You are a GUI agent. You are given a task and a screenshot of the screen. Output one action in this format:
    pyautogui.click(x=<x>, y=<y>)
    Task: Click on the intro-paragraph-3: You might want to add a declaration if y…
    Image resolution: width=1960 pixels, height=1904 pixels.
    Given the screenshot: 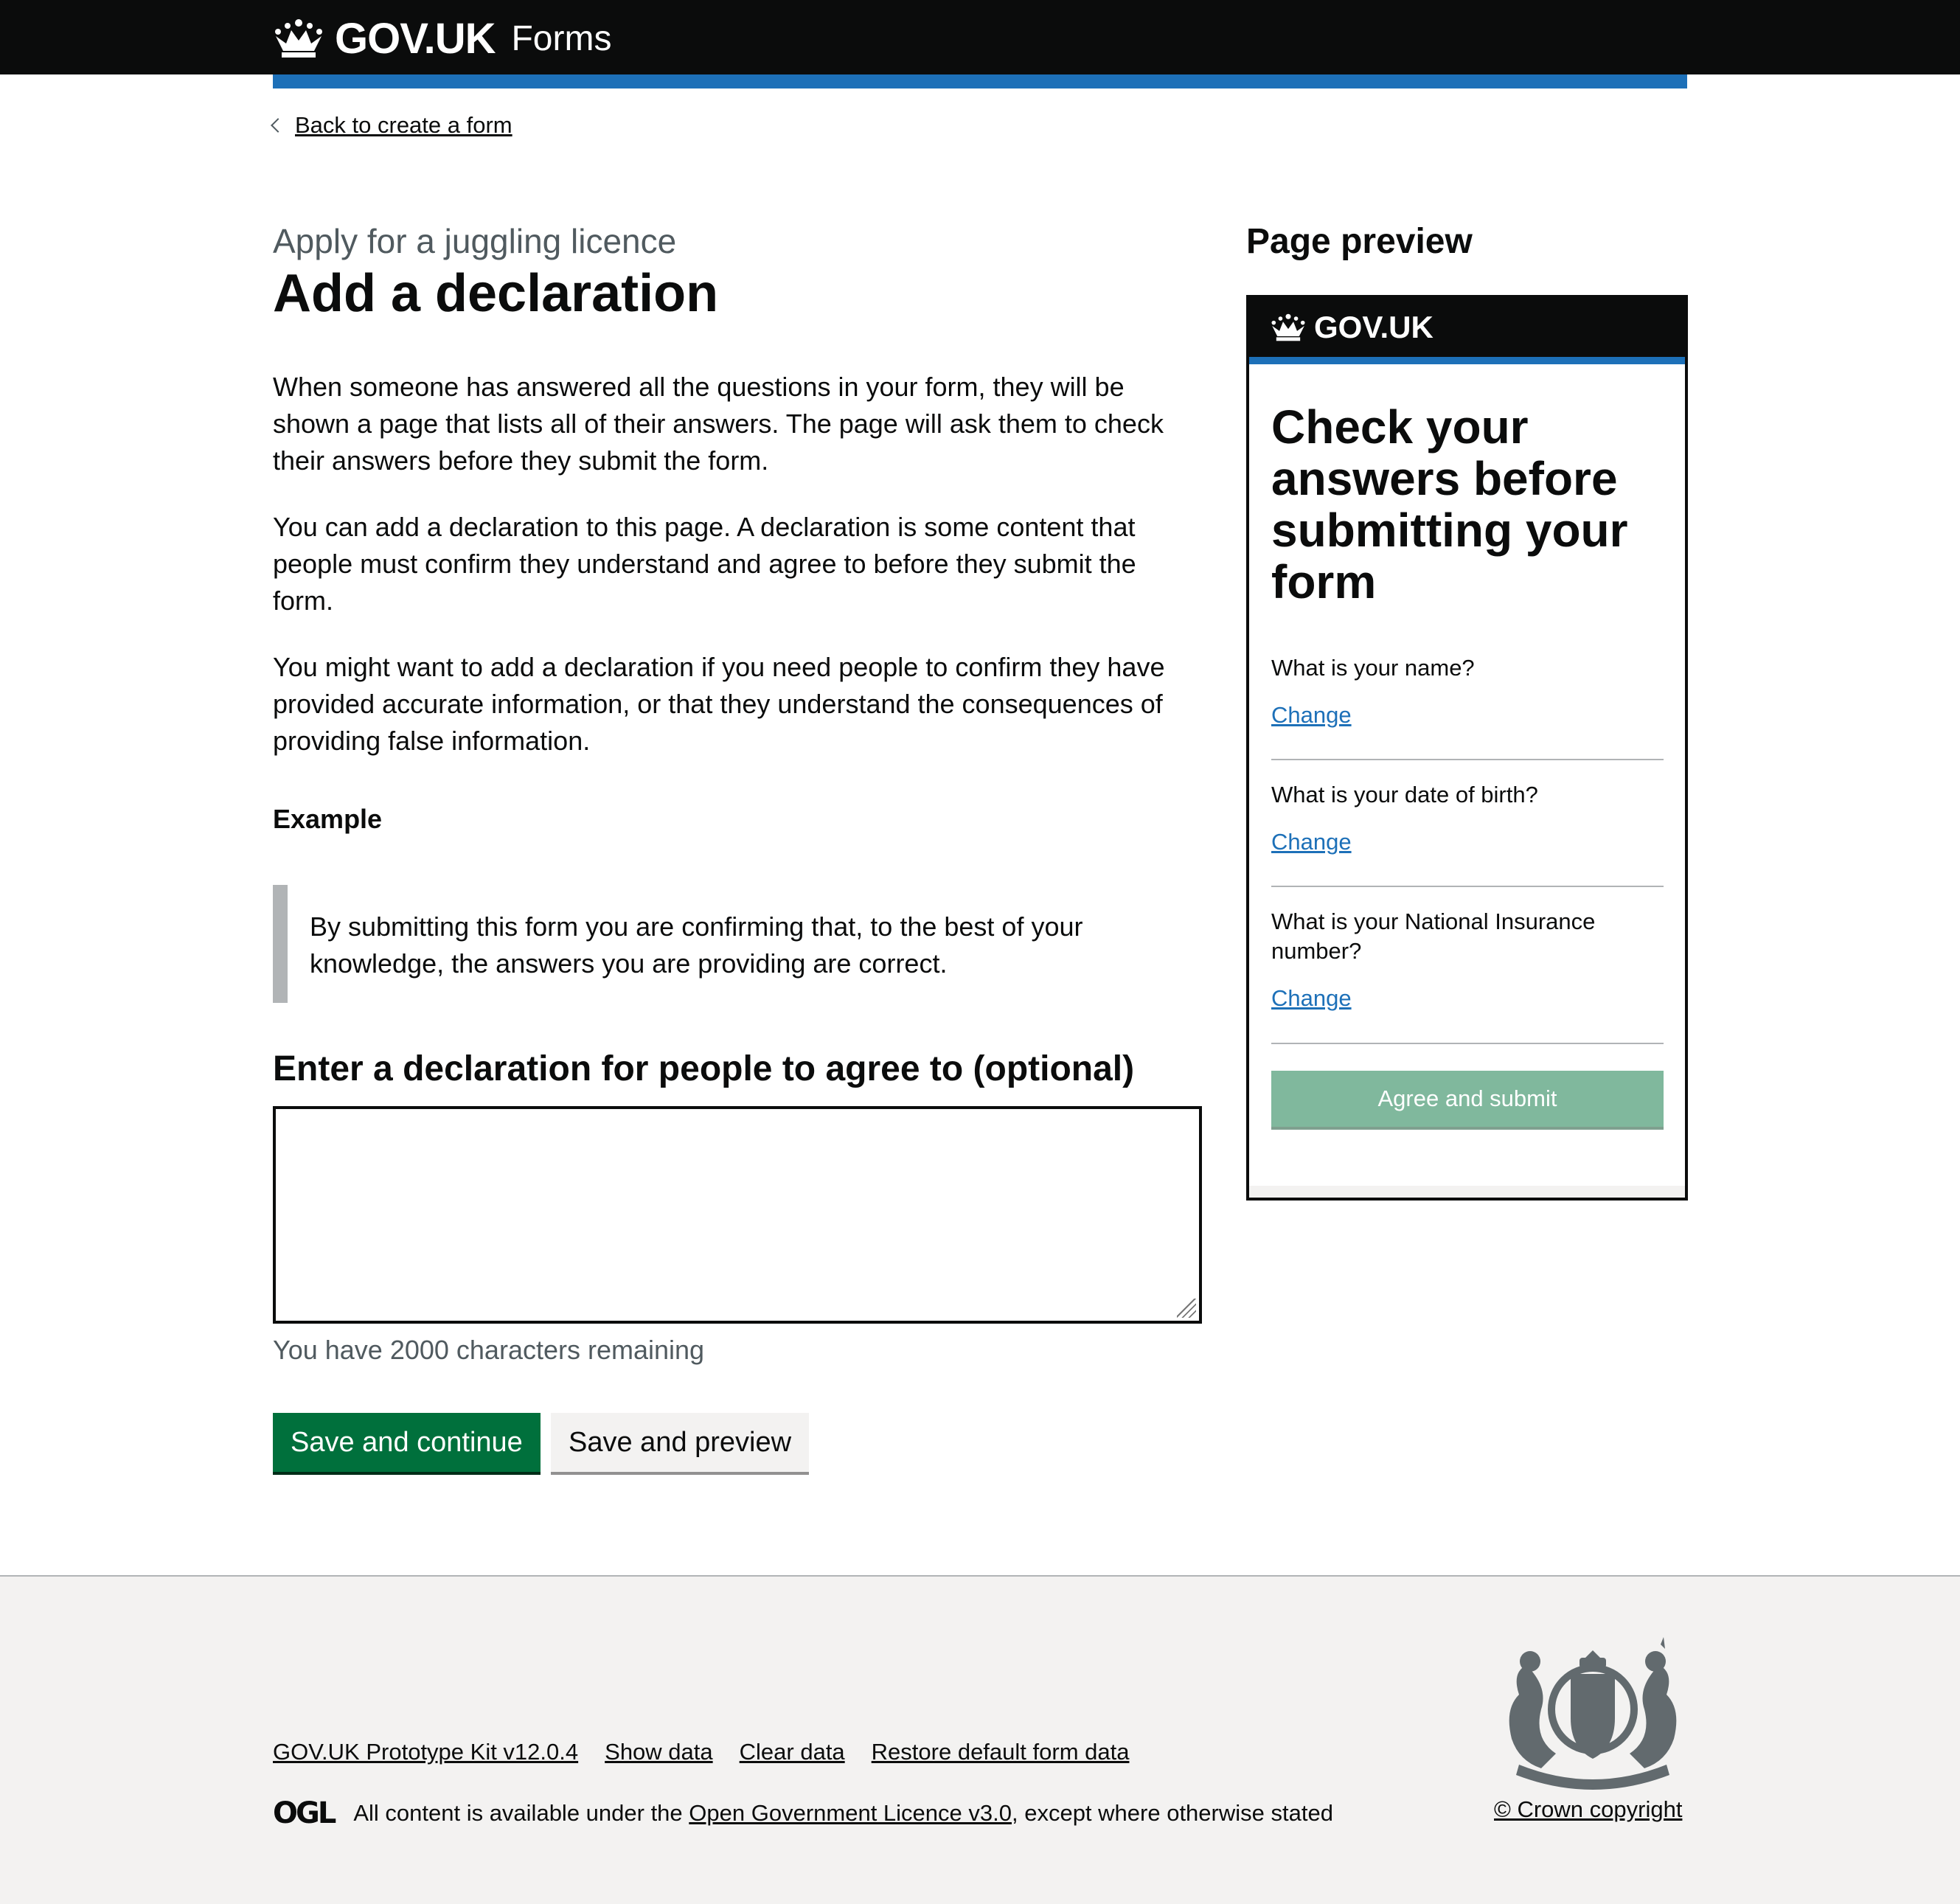 What is the action you would take?
    pyautogui.click(x=719, y=704)
    